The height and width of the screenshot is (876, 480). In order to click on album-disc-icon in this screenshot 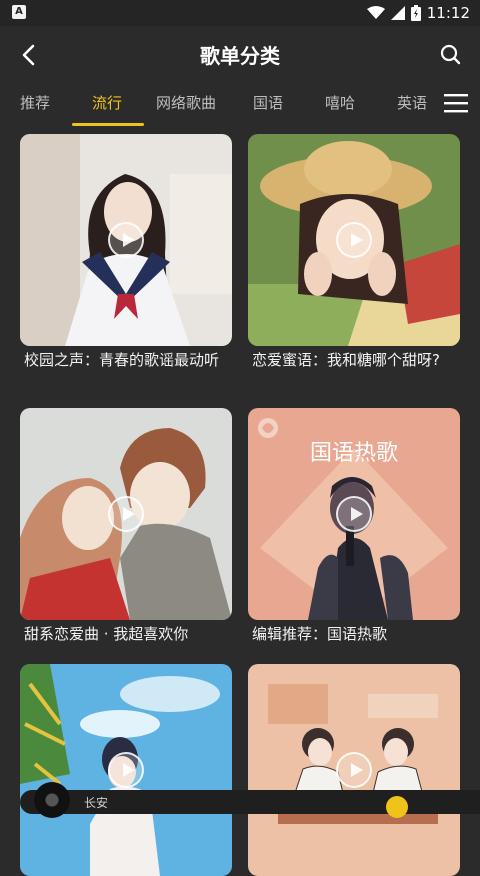, I will do `click(52, 800)`.